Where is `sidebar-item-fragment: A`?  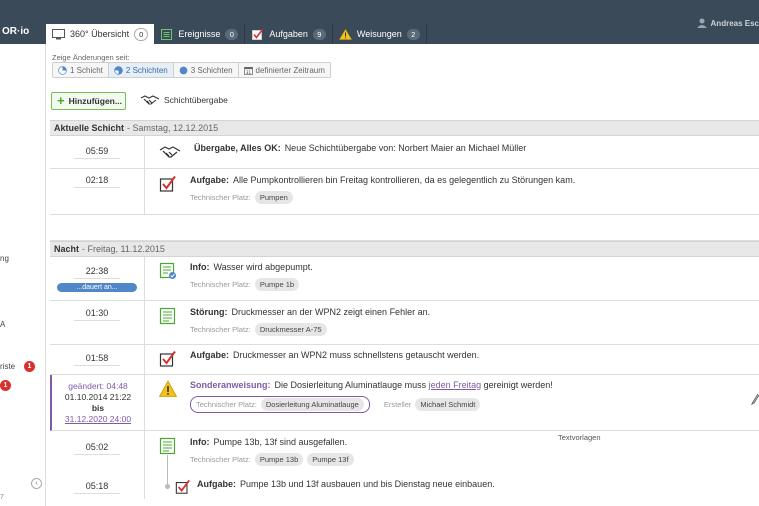
sidebar-item-fragment: A is located at coordinates (2, 324).